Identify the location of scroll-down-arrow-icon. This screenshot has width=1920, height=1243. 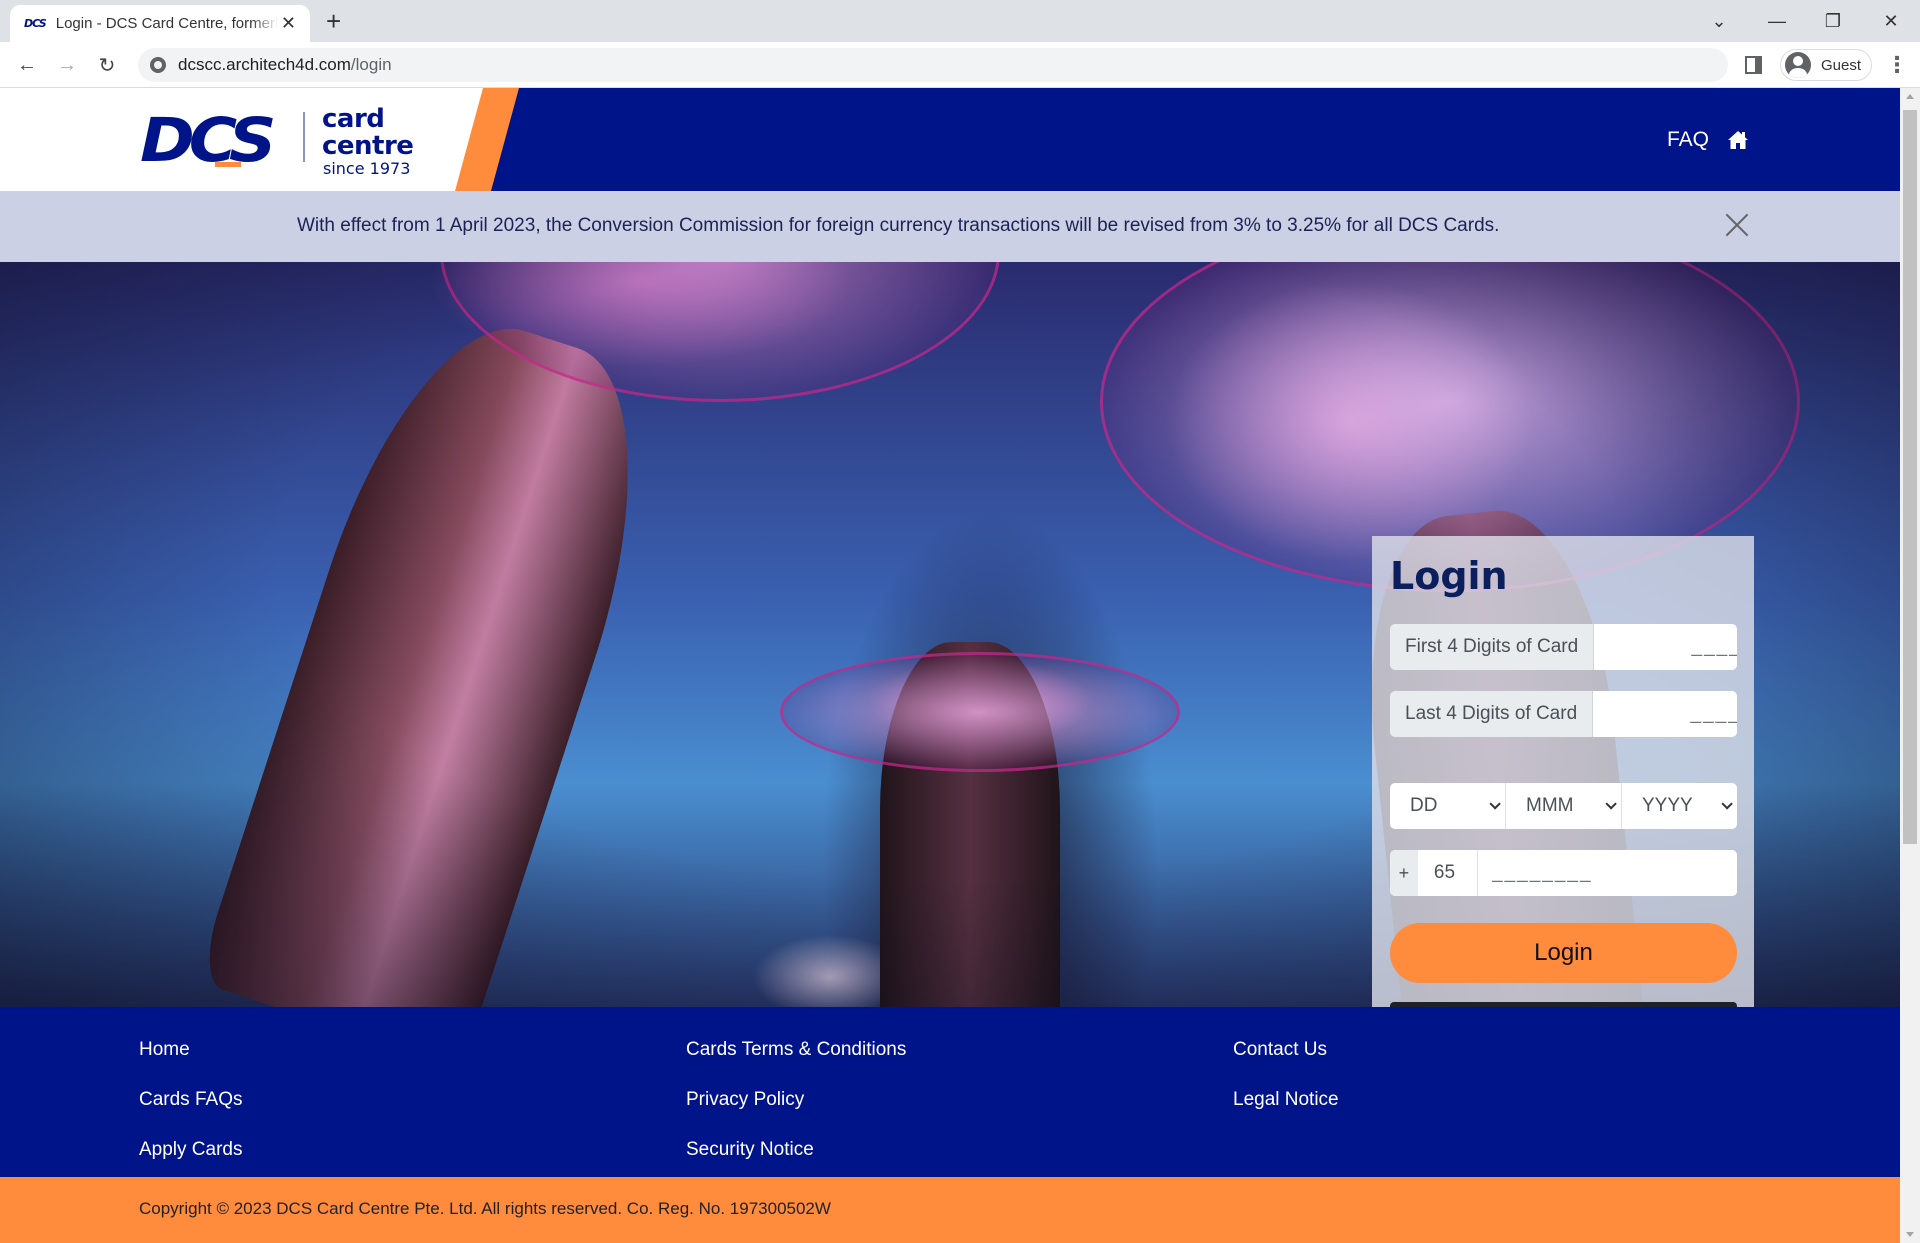
(1910, 1234).